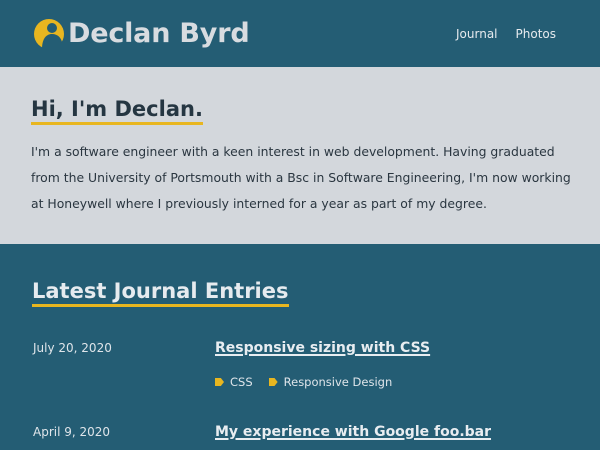  Describe the element at coordinates (506, 34) in the screenshot. I see `main-nav: Journal Photos` at that location.